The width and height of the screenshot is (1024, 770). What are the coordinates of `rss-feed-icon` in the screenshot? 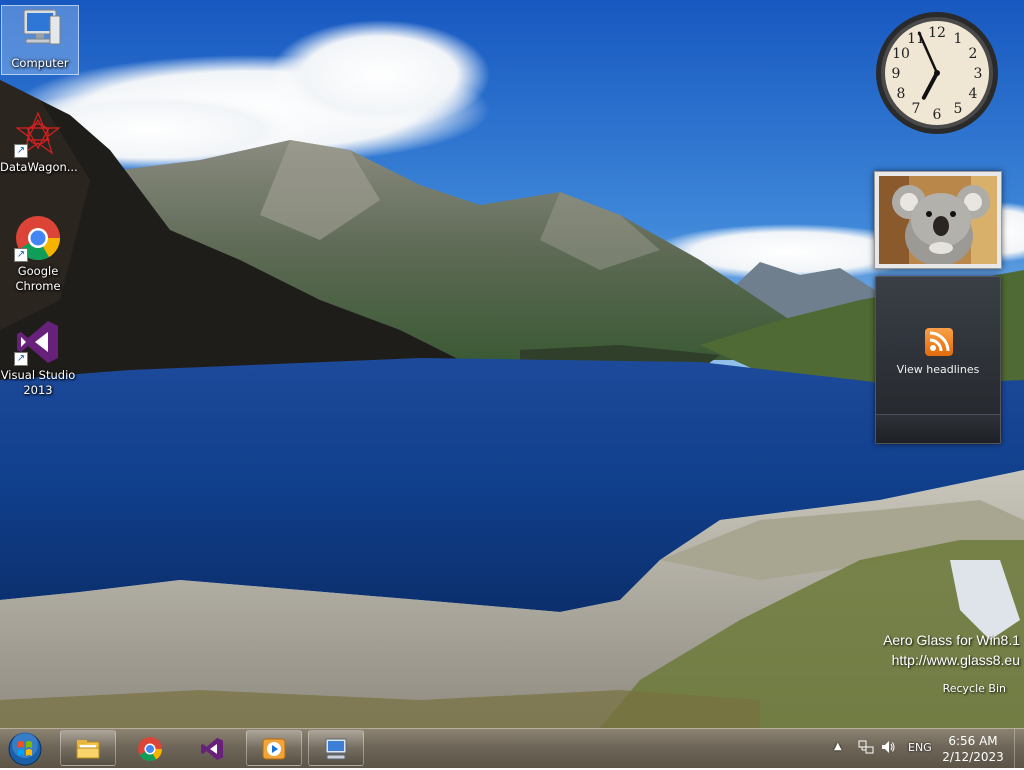 It's located at (939, 342).